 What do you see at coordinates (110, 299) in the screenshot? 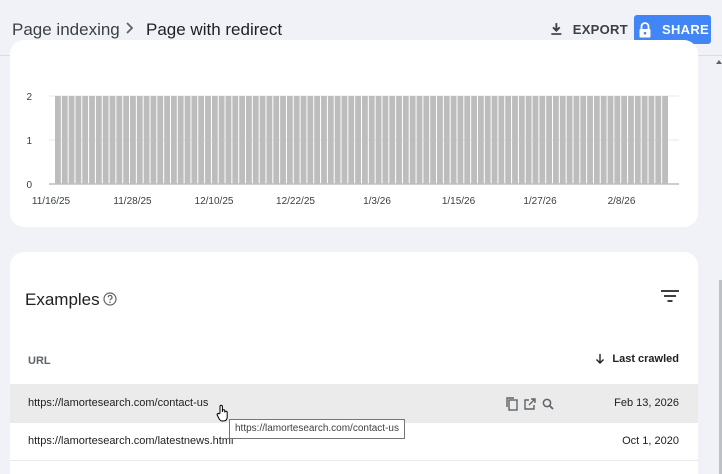
I see `help-icon` at bounding box center [110, 299].